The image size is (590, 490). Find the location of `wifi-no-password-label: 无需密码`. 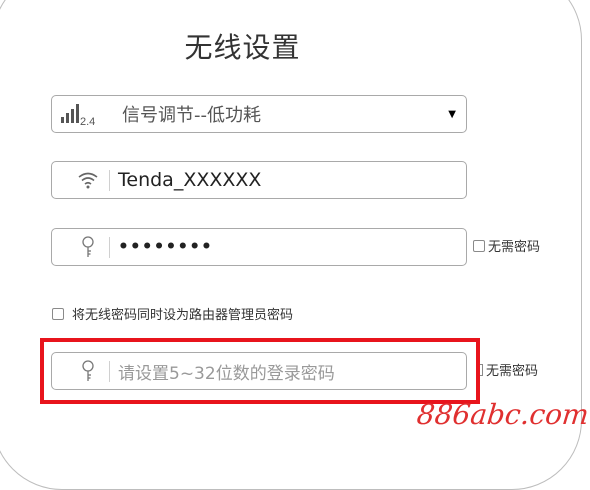

wifi-no-password-label: 无需密码 is located at coordinates (514, 247).